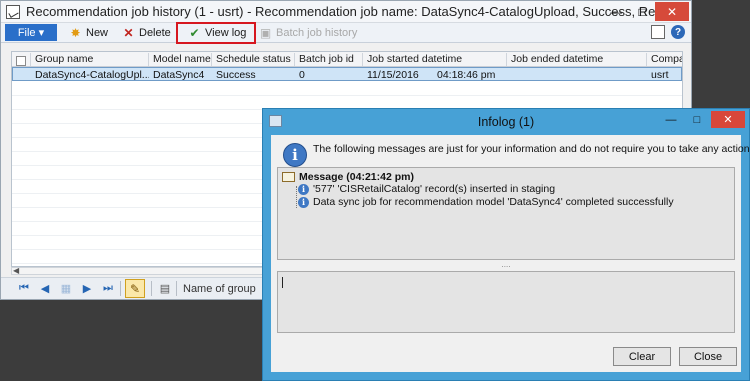 The width and height of the screenshot is (750, 381). What do you see at coordinates (128, 33) in the screenshot?
I see `delete-x-icon: ✕` at bounding box center [128, 33].